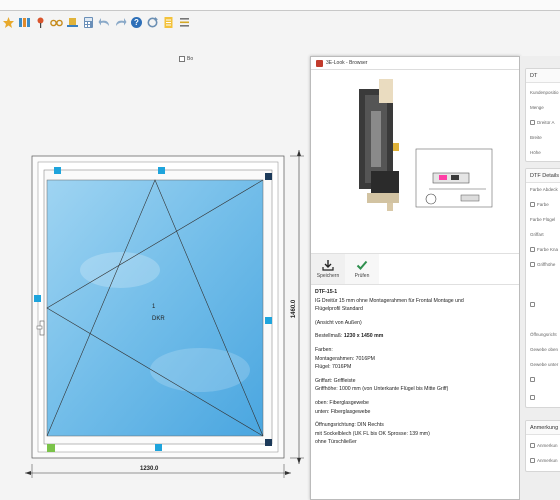 The height and width of the screenshot is (500, 560). I want to click on main-toolbar: ?, so click(100, 22).